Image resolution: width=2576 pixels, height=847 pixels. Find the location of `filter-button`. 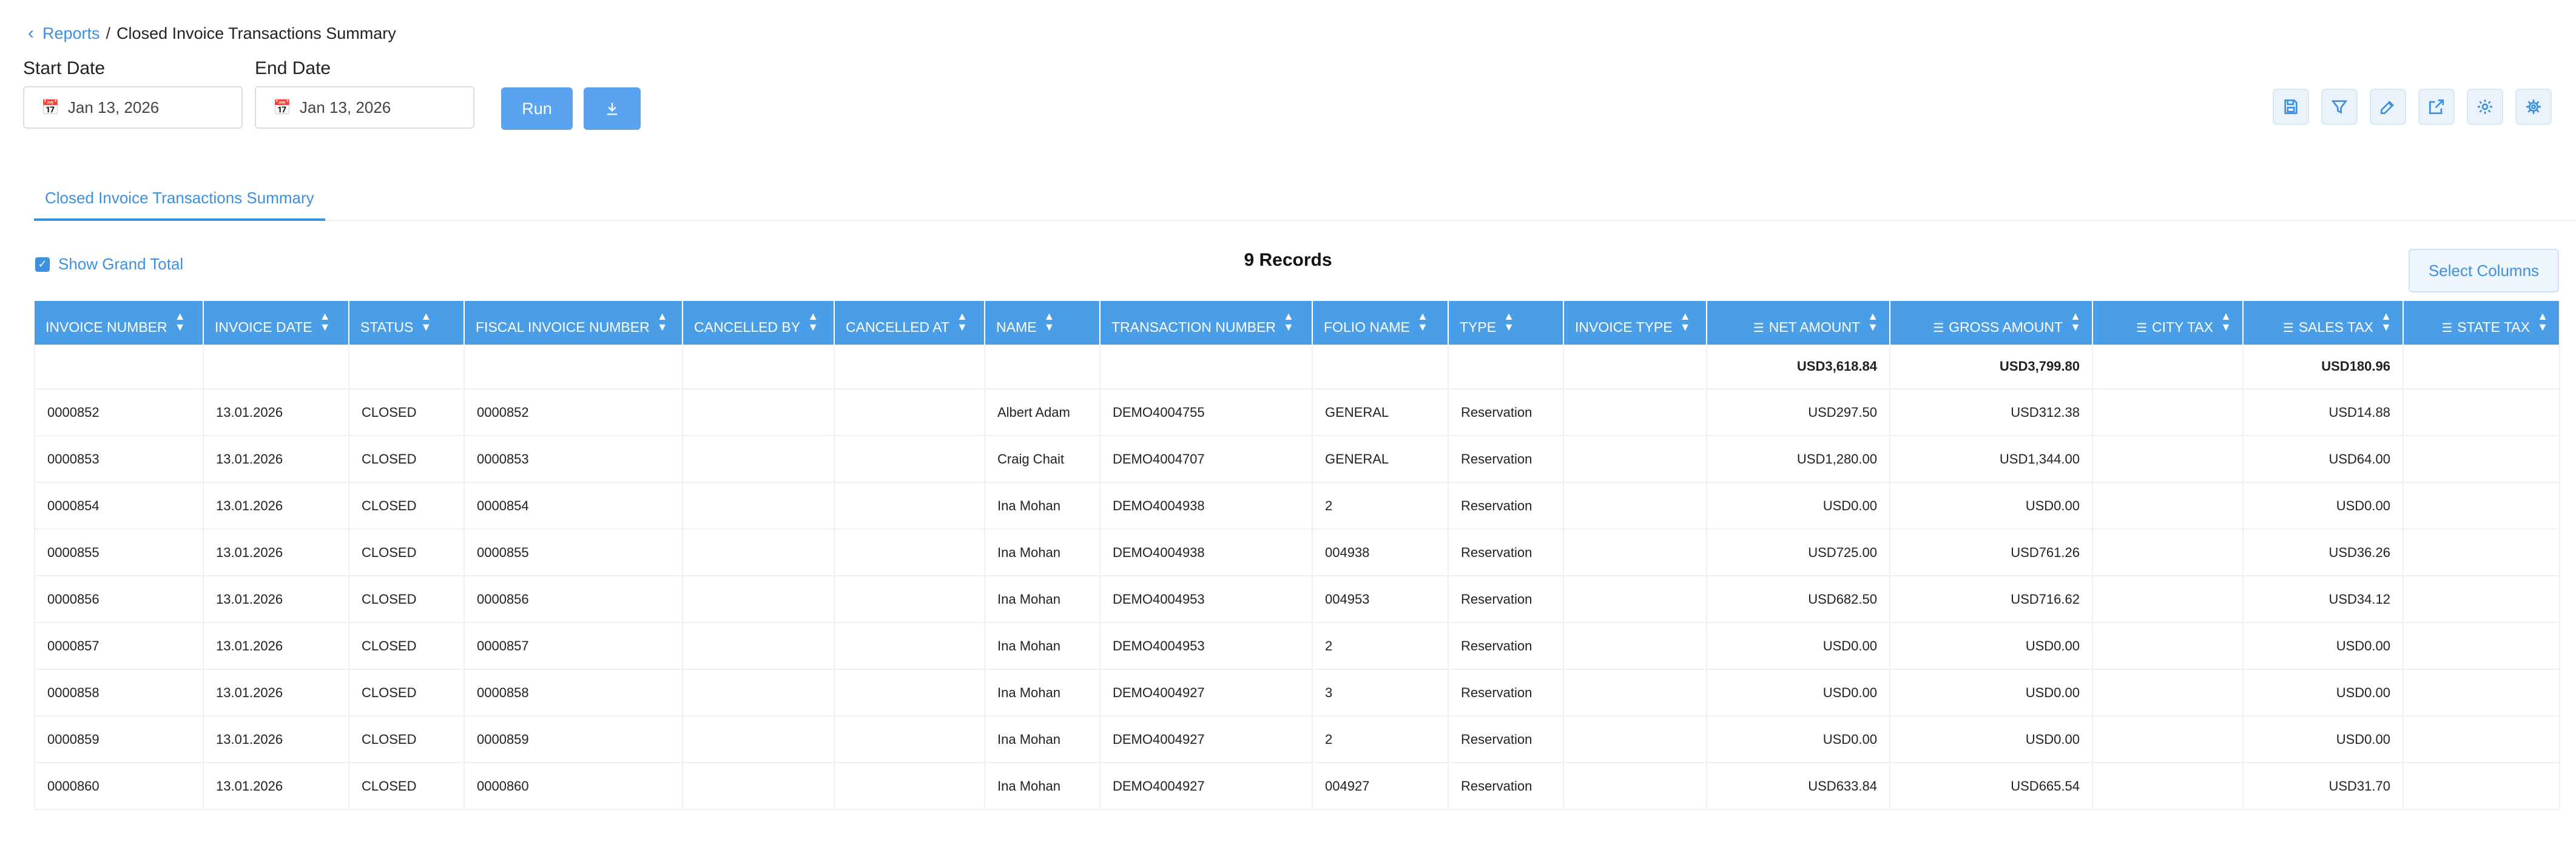

filter-button is located at coordinates (2339, 107).